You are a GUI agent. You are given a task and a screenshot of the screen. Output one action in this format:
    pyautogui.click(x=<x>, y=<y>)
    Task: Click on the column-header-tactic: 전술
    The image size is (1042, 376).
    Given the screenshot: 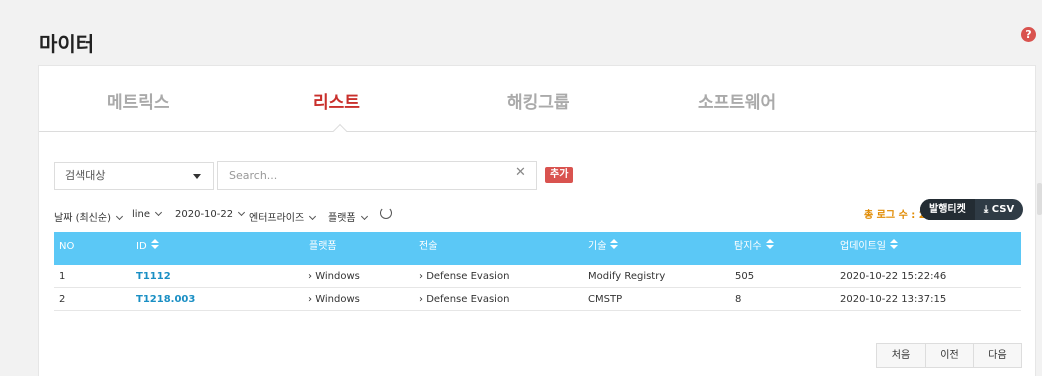 What is the action you would take?
    pyautogui.click(x=428, y=246)
    